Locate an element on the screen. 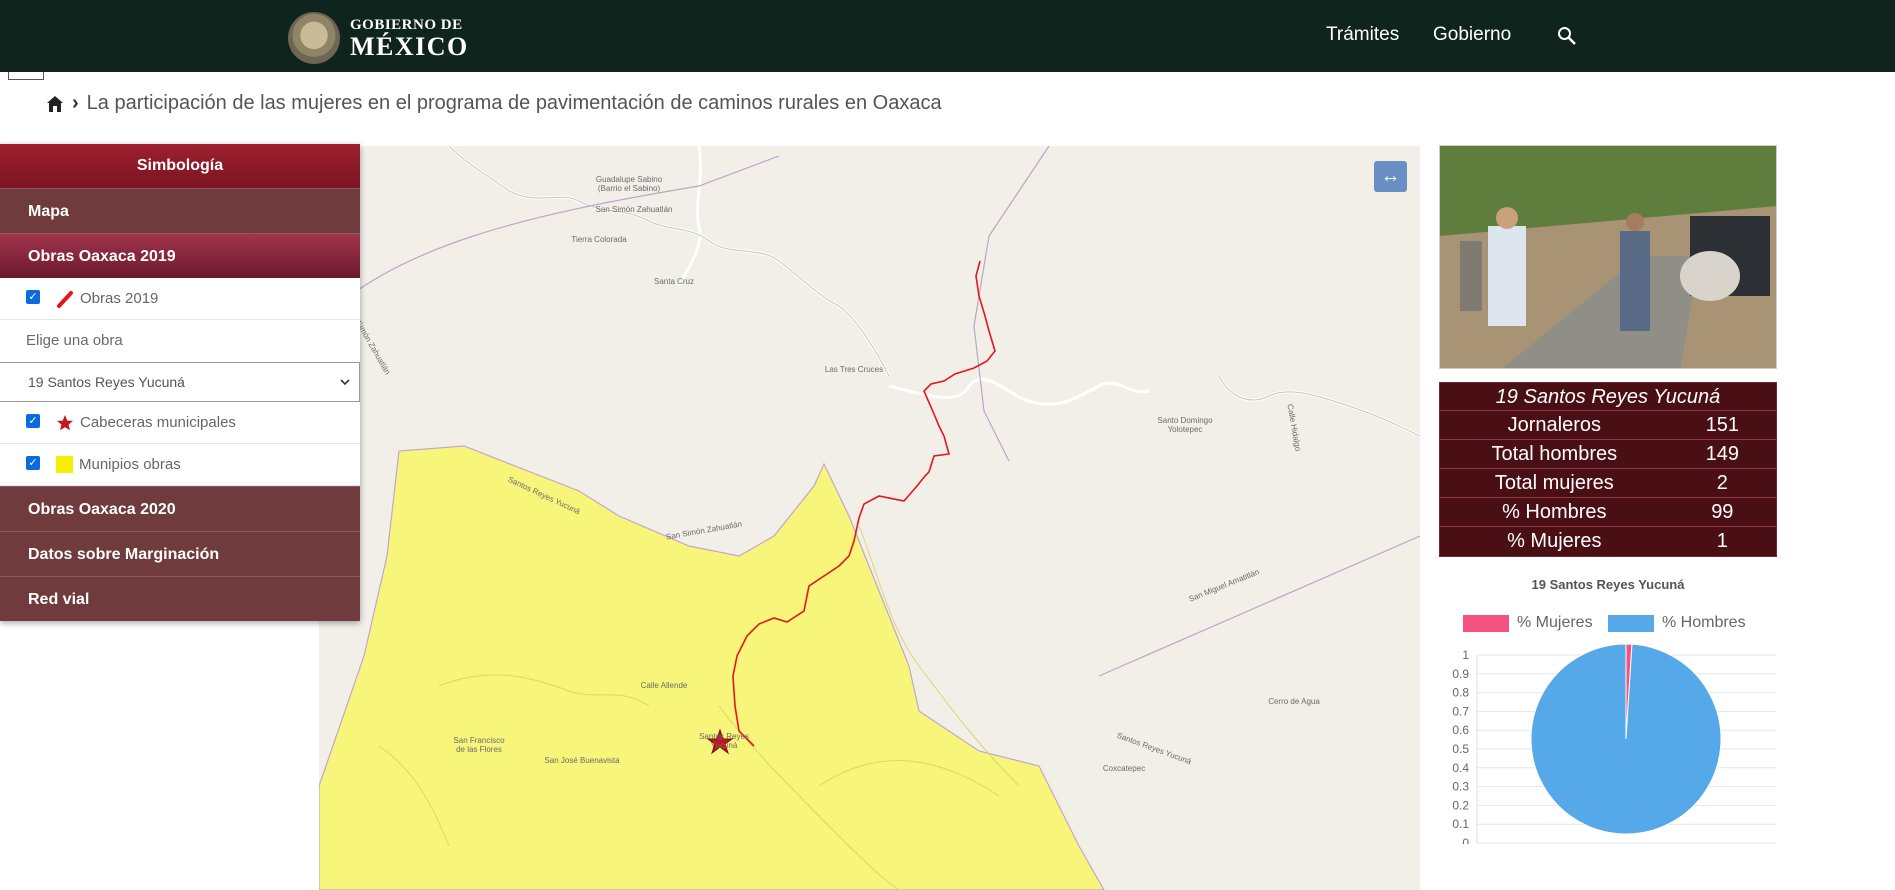 This screenshot has width=1895, height=890. select-value: 19 Santos Reyes Yucuná is located at coordinates (106, 382).